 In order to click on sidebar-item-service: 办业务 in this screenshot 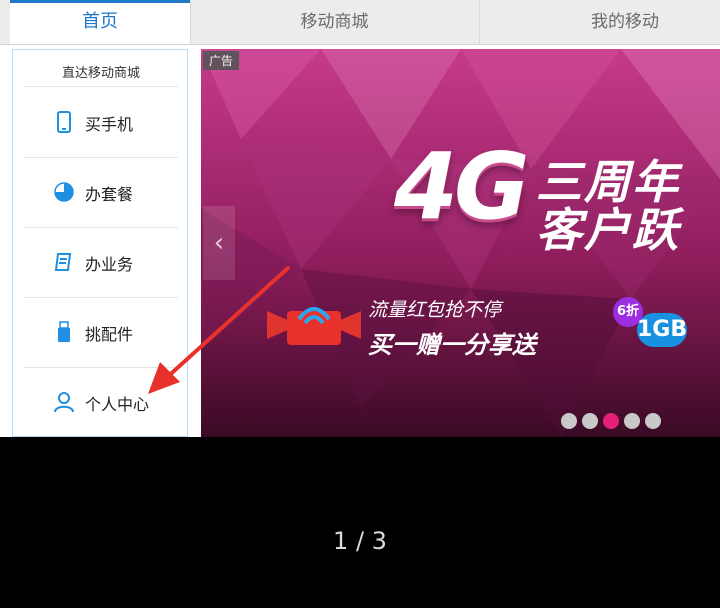, I will do `click(100, 262)`.